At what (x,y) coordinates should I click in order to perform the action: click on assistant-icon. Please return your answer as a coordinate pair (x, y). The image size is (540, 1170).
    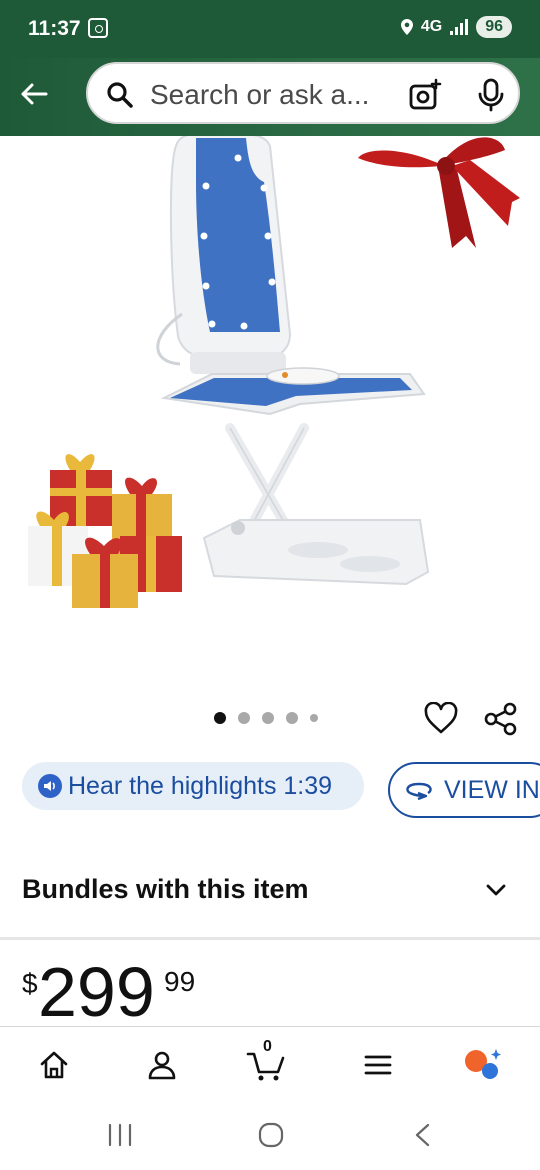
    Looking at the image, I should click on (483, 1064).